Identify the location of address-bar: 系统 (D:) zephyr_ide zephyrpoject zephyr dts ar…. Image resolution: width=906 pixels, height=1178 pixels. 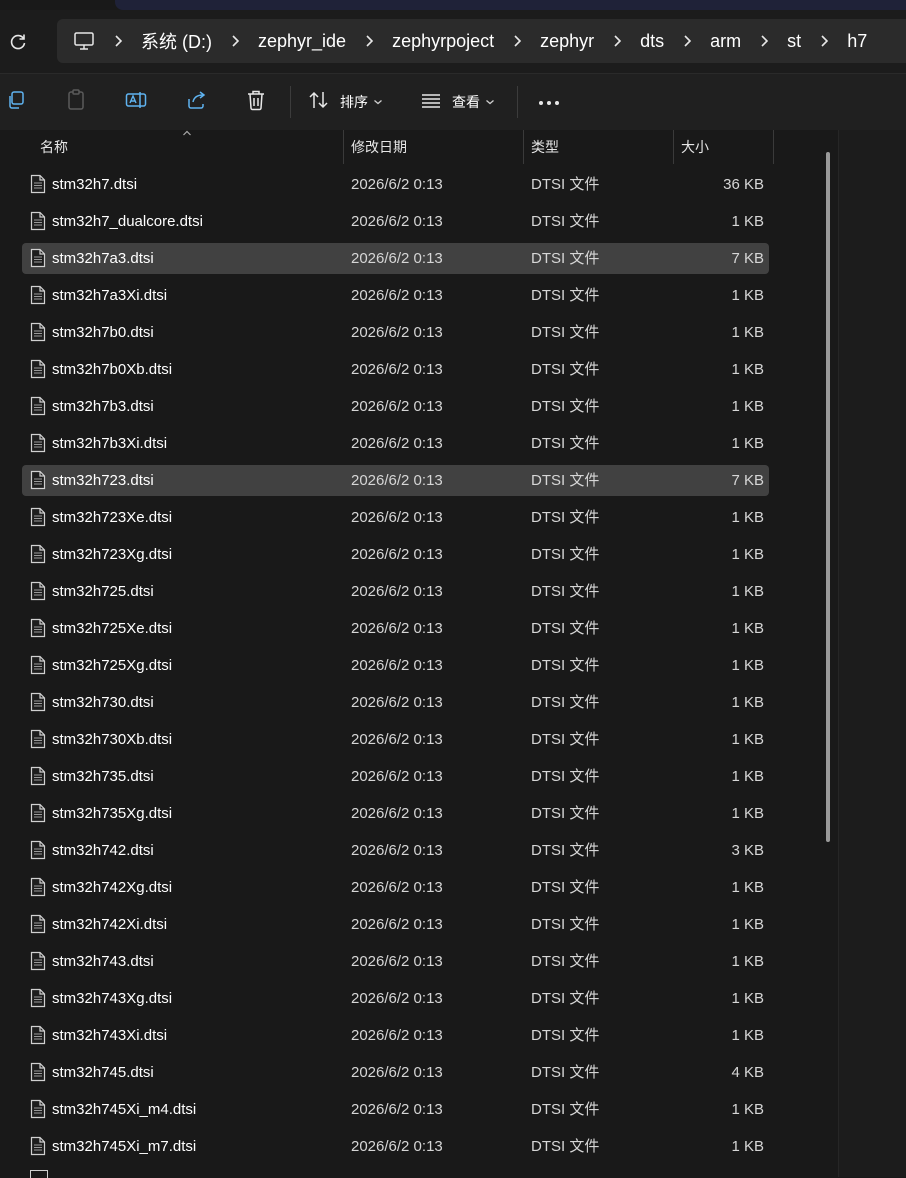
(481, 41).